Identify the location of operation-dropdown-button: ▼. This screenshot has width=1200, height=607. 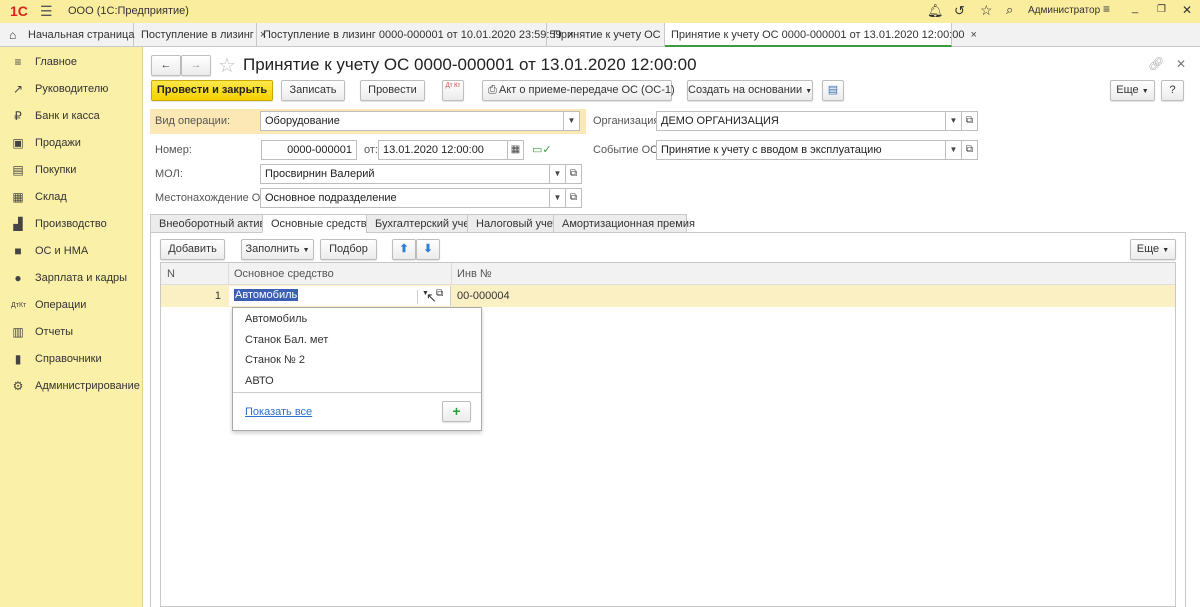
(571, 121).